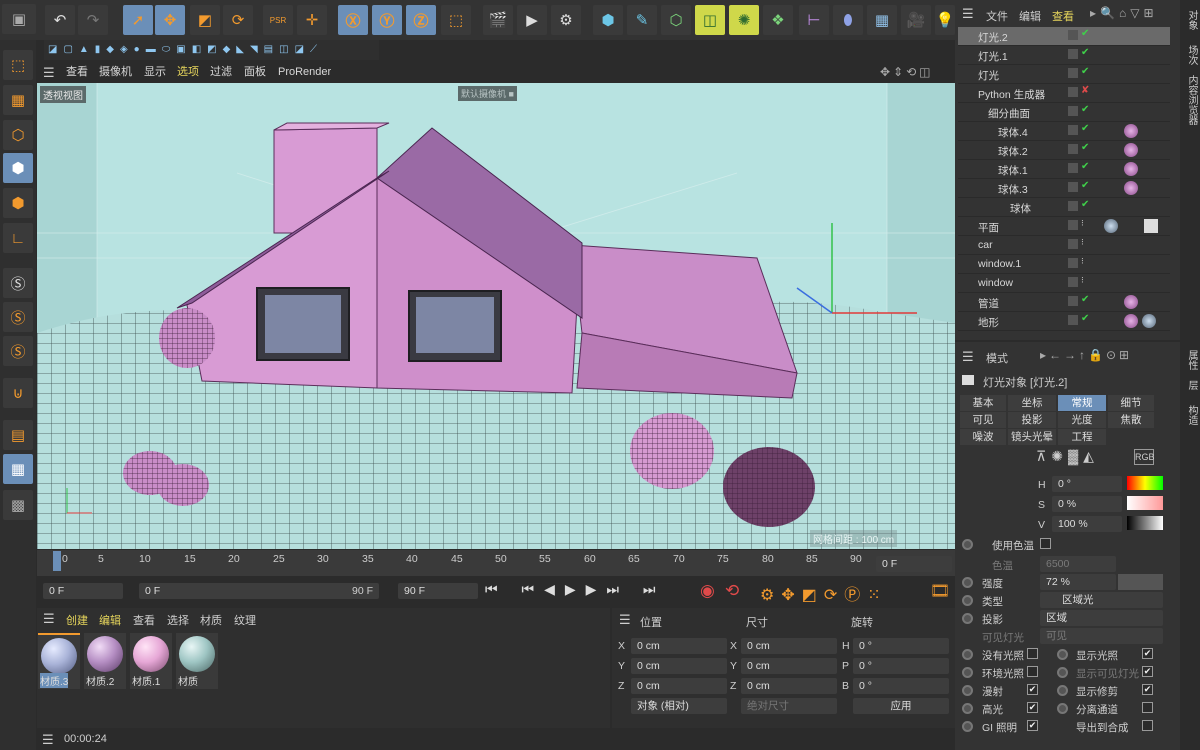 Image resolution: width=1200 pixels, height=750 pixels. Describe the element at coordinates (916, 20) in the screenshot. I see `camera-icon: 🎥` at that location.